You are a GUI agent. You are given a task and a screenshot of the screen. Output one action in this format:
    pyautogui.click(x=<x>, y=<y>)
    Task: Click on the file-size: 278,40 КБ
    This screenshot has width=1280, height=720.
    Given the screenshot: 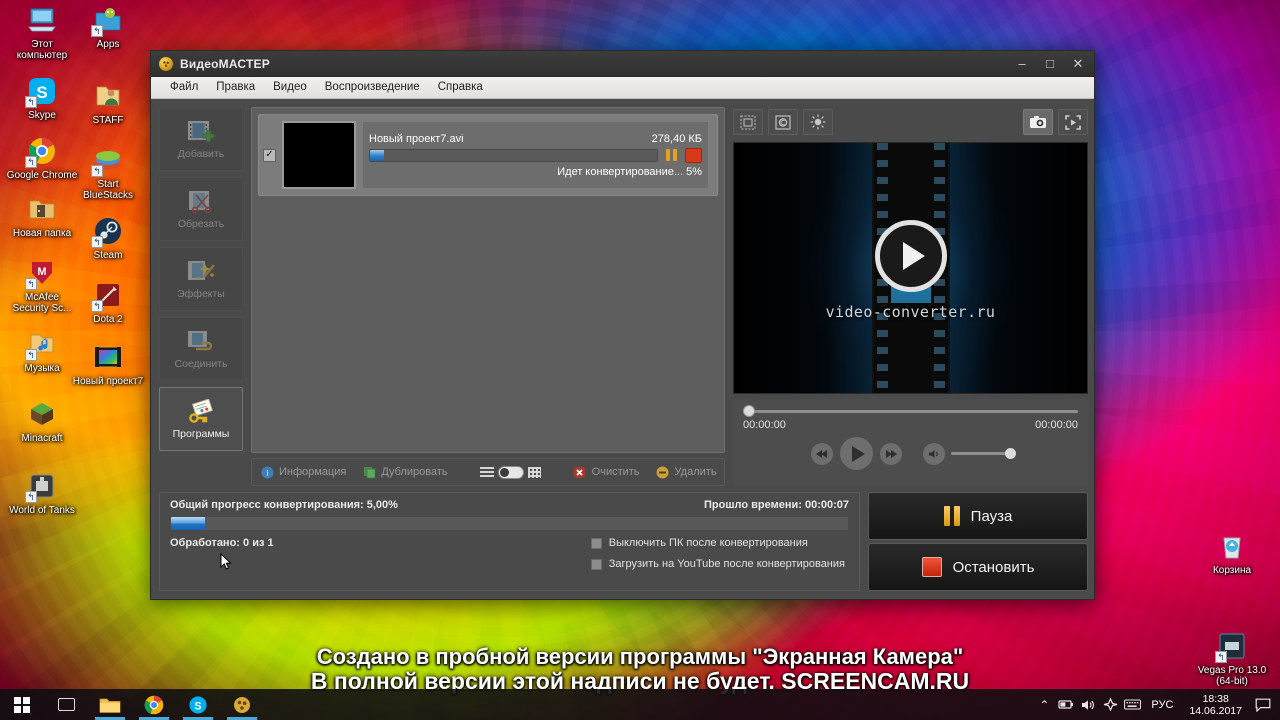 What is the action you would take?
    pyautogui.click(x=676, y=138)
    